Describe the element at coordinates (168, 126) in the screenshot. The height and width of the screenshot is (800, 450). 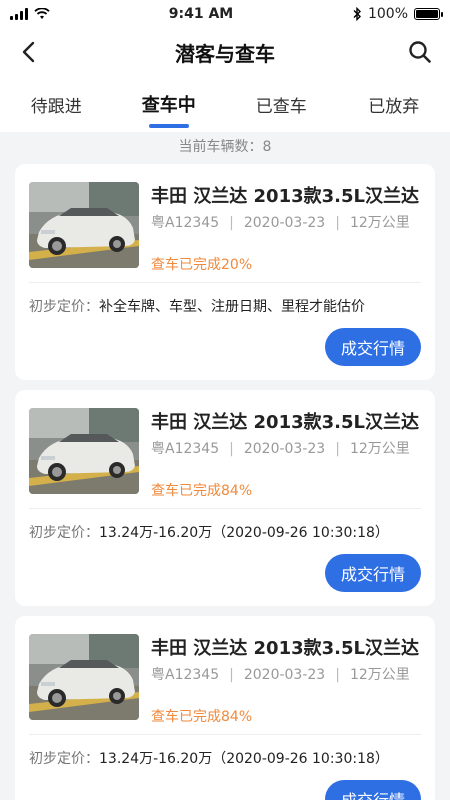
I see `active-tab-indicator` at that location.